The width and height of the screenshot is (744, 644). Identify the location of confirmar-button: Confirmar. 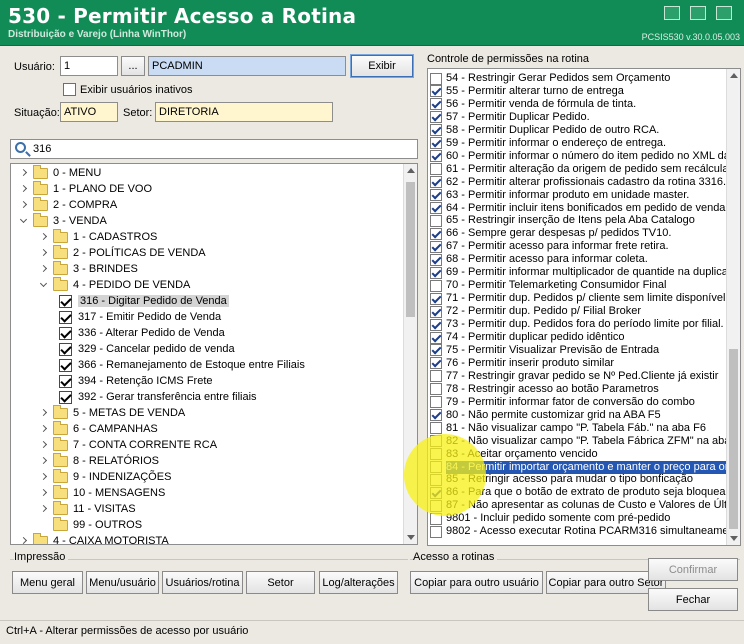
(693, 569).